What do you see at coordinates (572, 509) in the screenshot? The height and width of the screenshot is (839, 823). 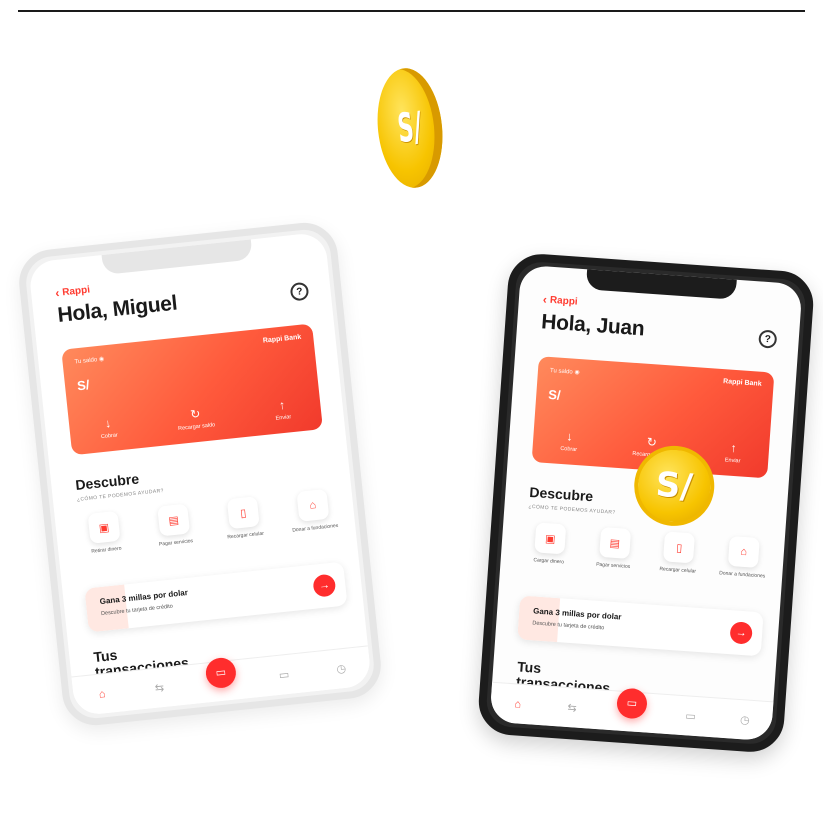 I see `discover-subtitle: ¿CÓMO TE PODEMOS AYUDAR?` at bounding box center [572, 509].